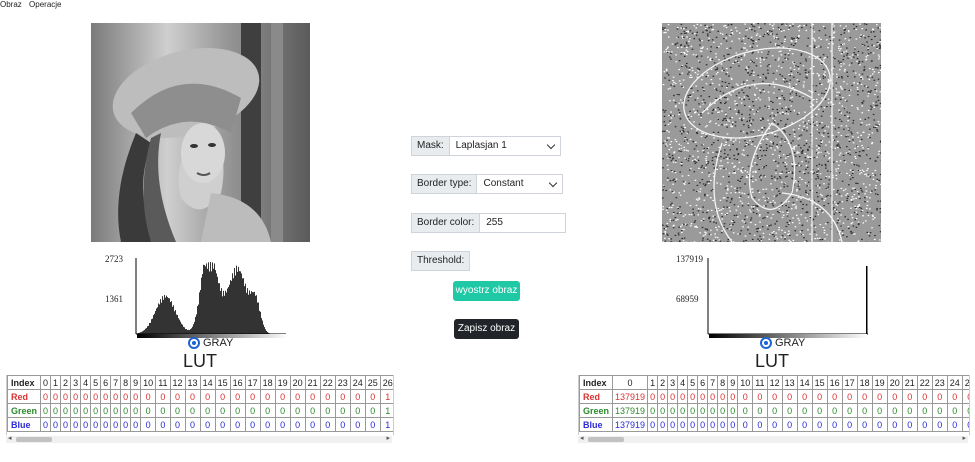 The height and width of the screenshot is (462, 975). Describe the element at coordinates (486, 291) in the screenshot. I see `sharpen-button: wyostrz obraz` at that location.